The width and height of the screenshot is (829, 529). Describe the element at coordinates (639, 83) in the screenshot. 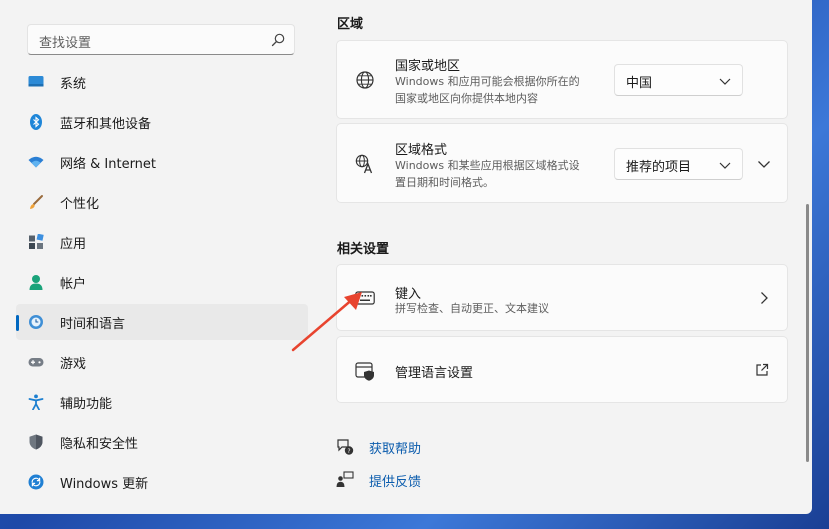

I see `country-dropdown-value: 中国` at that location.